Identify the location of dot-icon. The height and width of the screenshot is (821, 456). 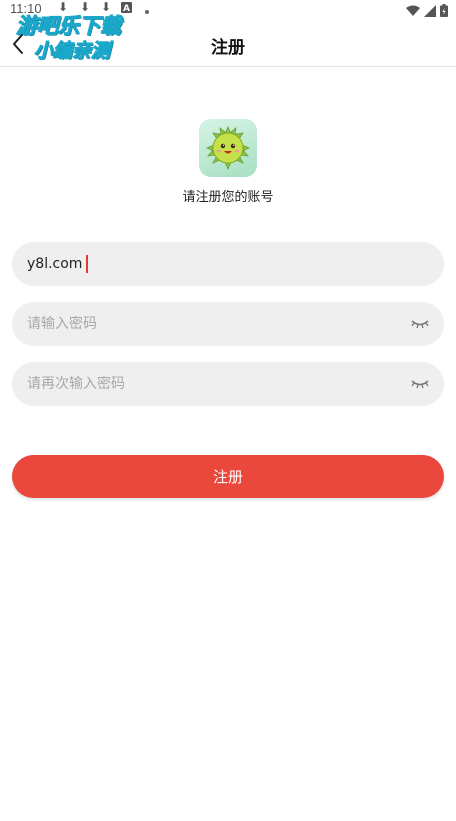
(147, 11).